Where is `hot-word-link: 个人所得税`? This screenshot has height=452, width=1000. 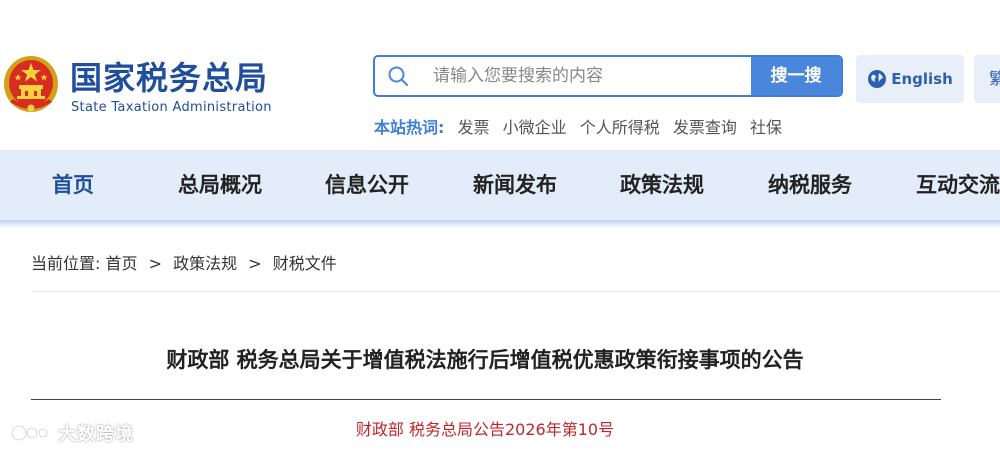 hot-word-link: 个人所得税 is located at coordinates (620, 127).